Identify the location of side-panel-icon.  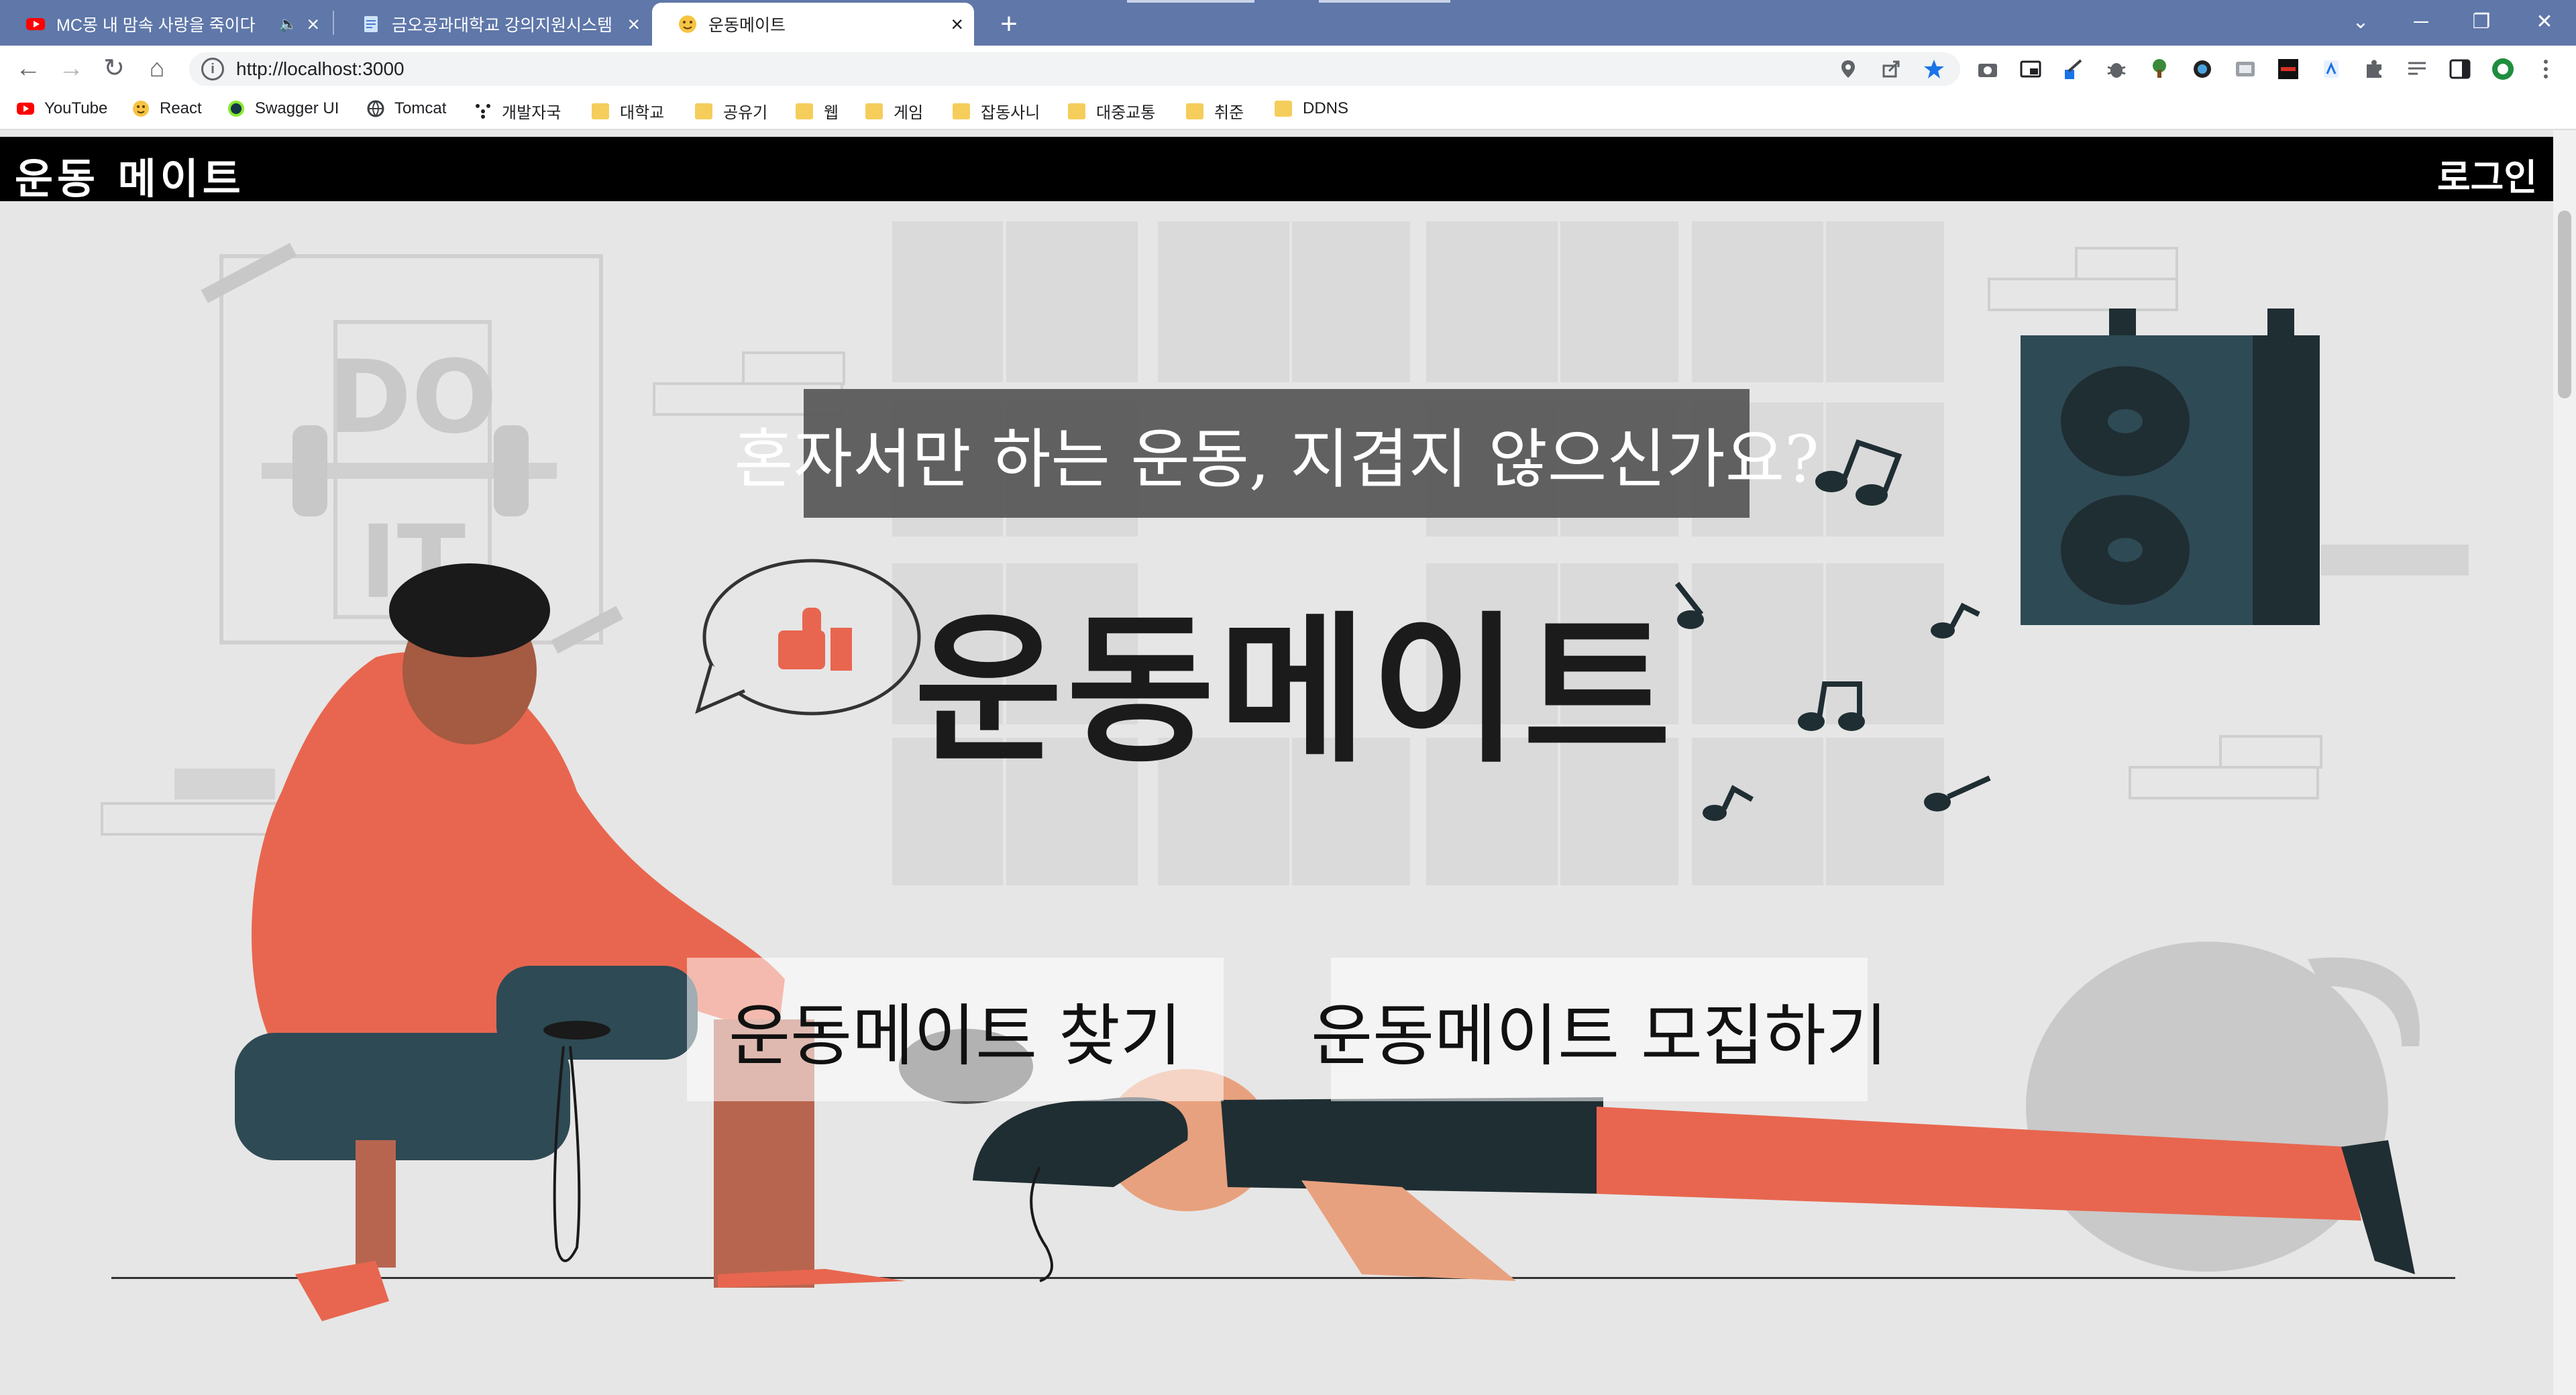
(2460, 69).